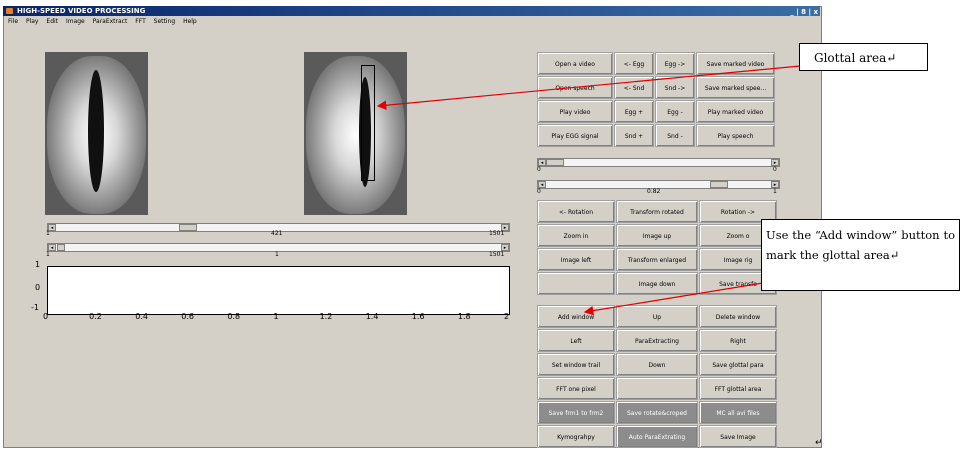 The width and height of the screenshot is (961, 452). What do you see at coordinates (673, 299) in the screenshot?
I see `add-window-arrow` at bounding box center [673, 299].